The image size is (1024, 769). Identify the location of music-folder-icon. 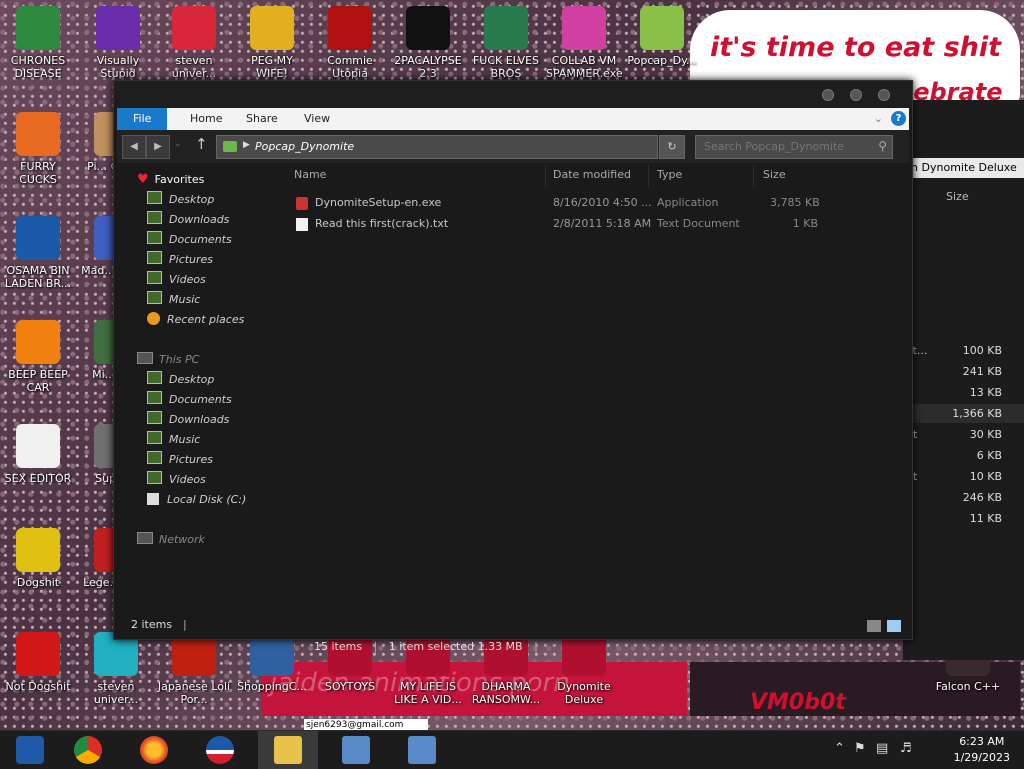
(154, 437).